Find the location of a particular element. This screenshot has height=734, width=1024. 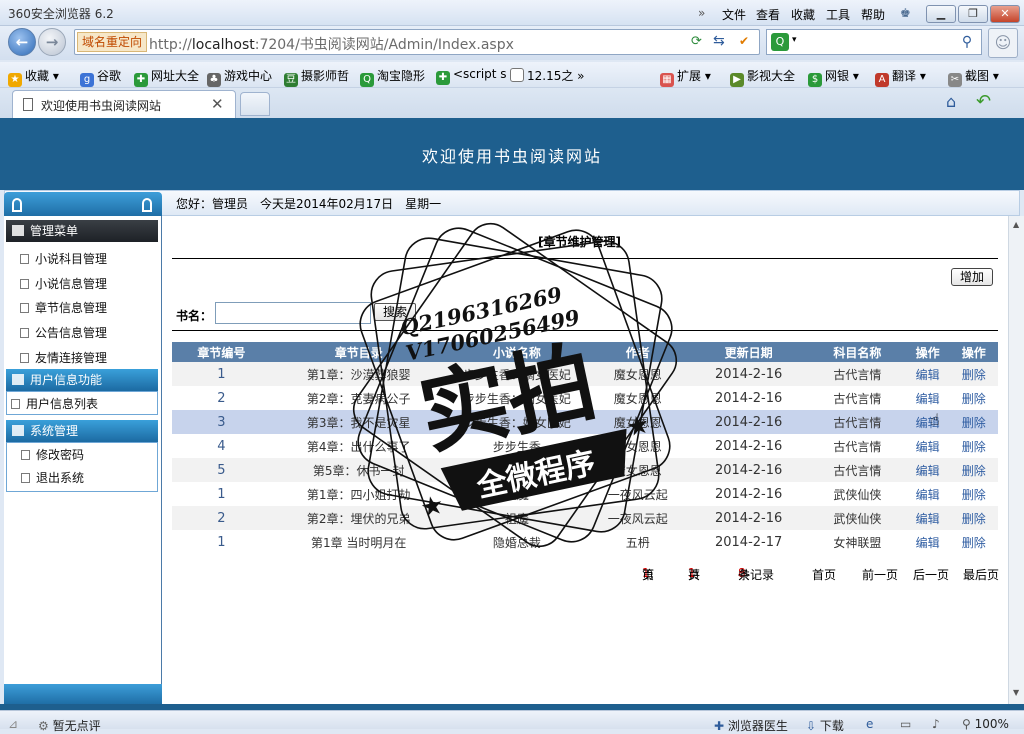

section-admin-menu: 管理菜单 is located at coordinates (82, 231).